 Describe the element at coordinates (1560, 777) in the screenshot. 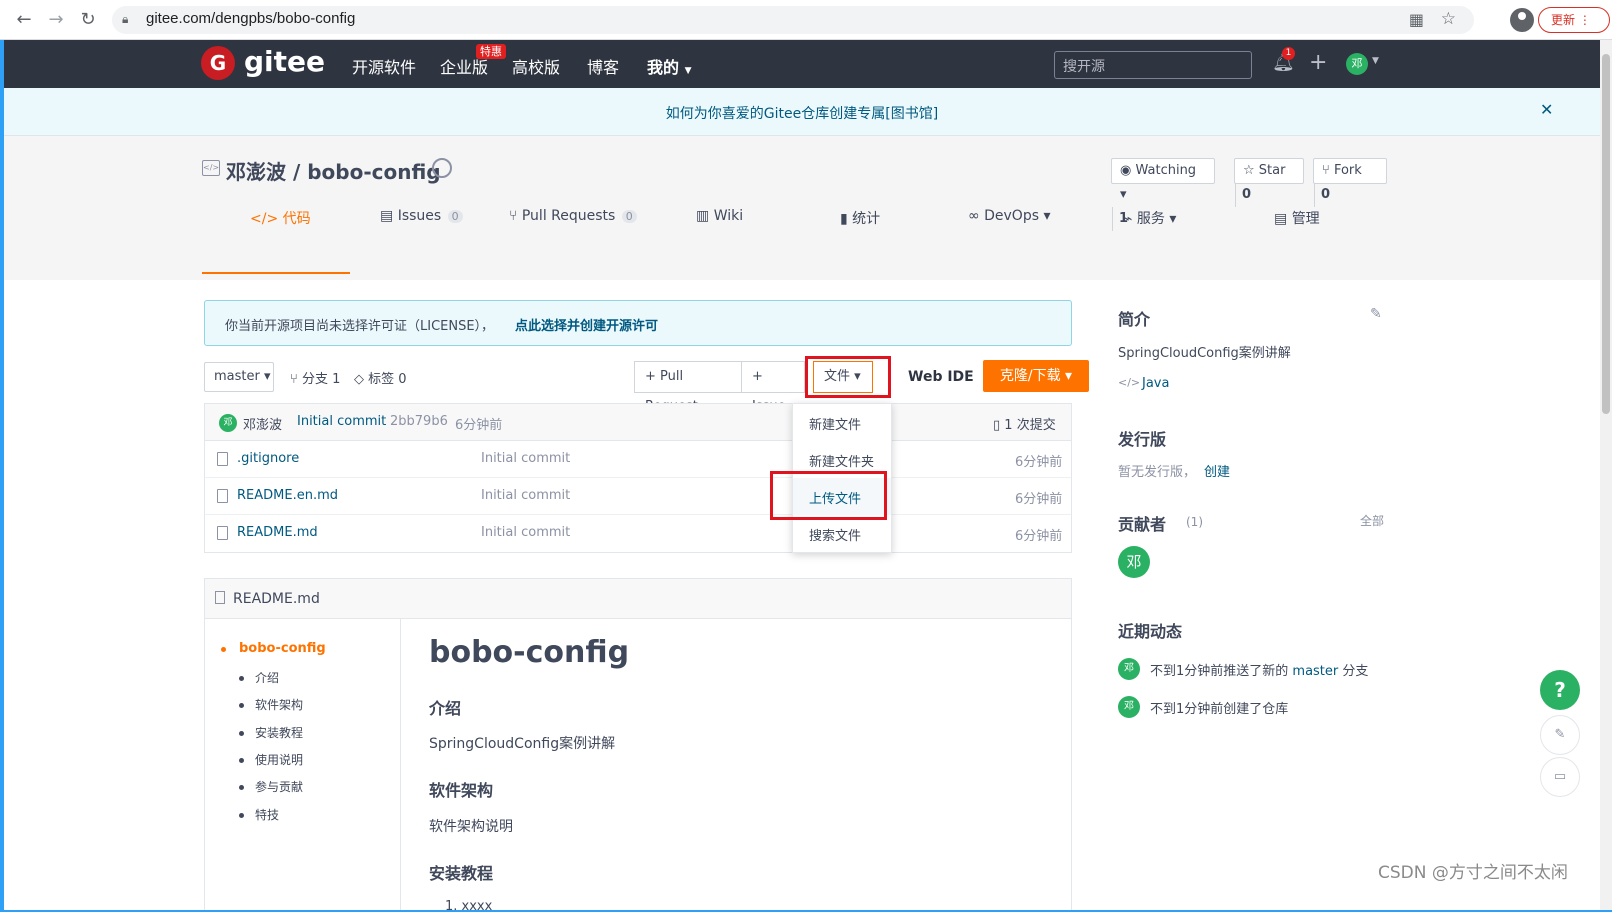

I see `chat-icon: ▭` at that location.